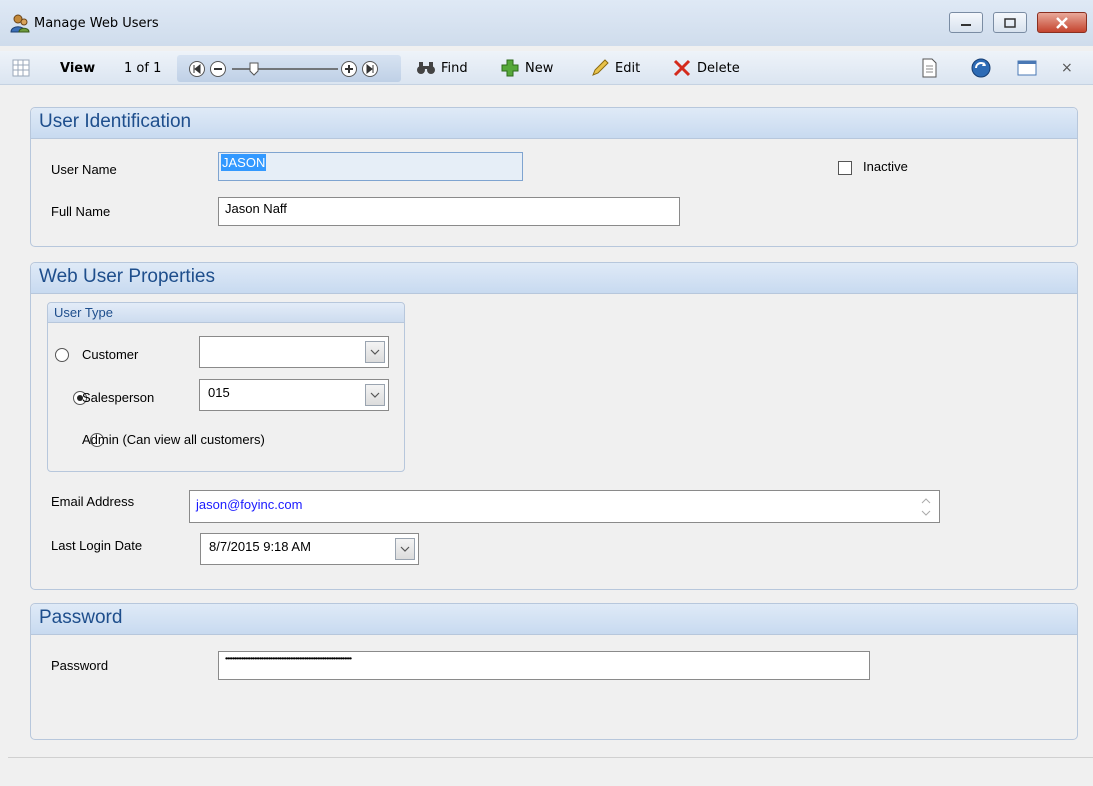 The image size is (1093, 786). Describe the element at coordinates (80, 665) in the screenshot. I see `password-label: Password` at that location.